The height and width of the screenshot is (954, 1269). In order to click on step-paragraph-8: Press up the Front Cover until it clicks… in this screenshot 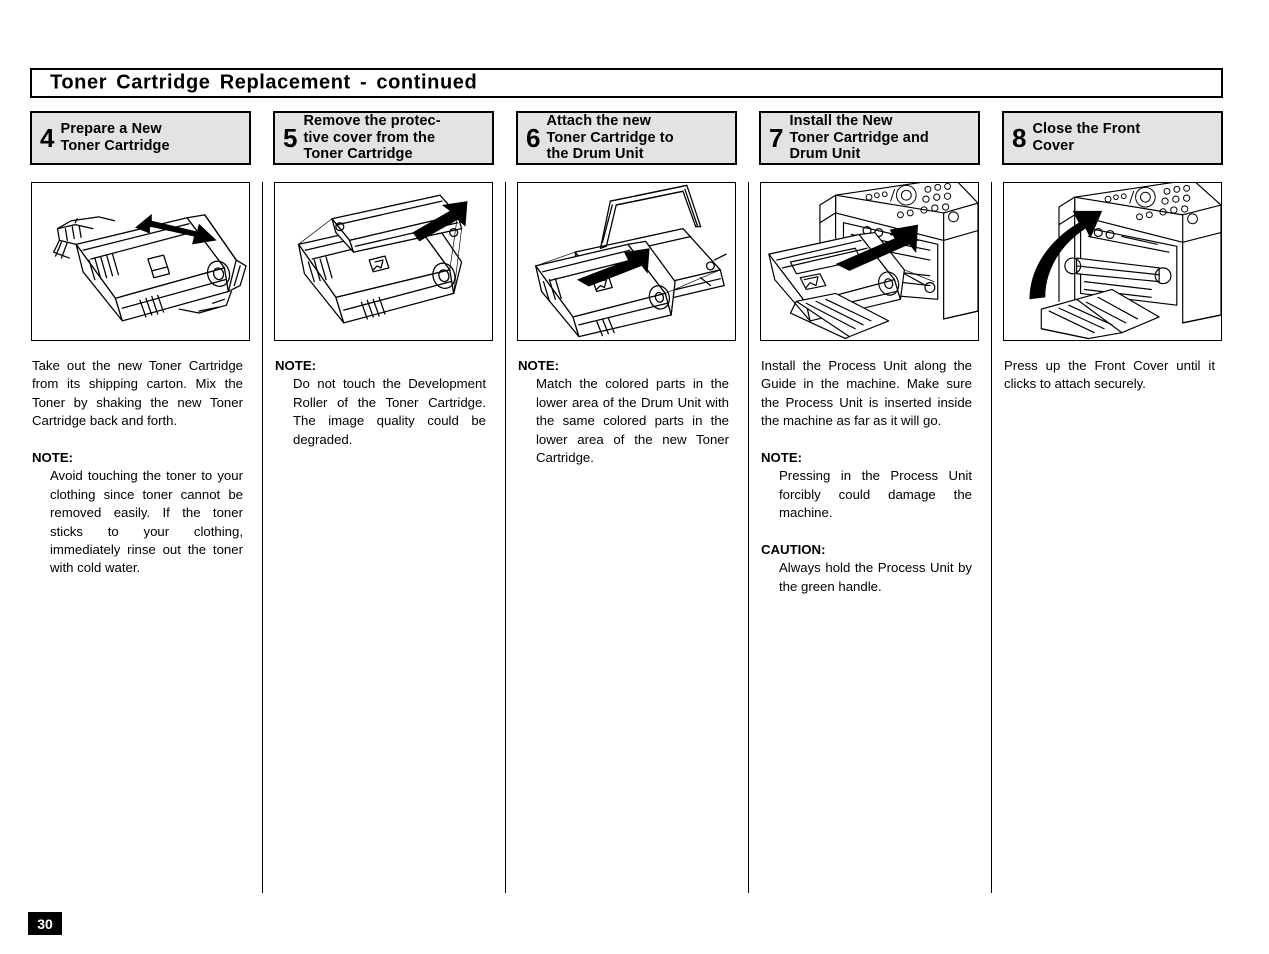, I will do `click(1109, 375)`.